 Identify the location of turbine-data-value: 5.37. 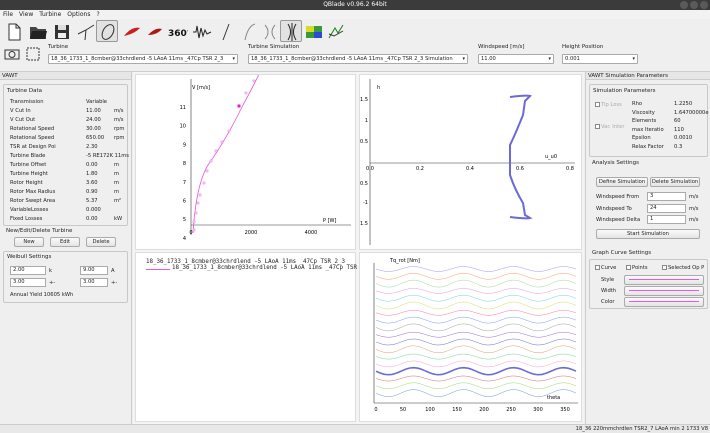
(92, 201).